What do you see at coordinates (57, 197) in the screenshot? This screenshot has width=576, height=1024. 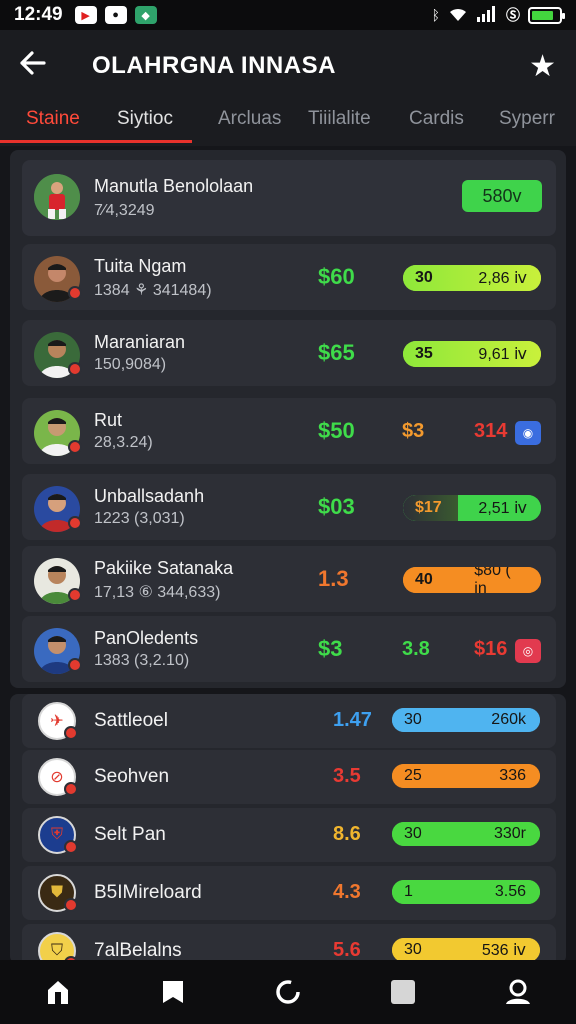 I see `avatar` at bounding box center [57, 197].